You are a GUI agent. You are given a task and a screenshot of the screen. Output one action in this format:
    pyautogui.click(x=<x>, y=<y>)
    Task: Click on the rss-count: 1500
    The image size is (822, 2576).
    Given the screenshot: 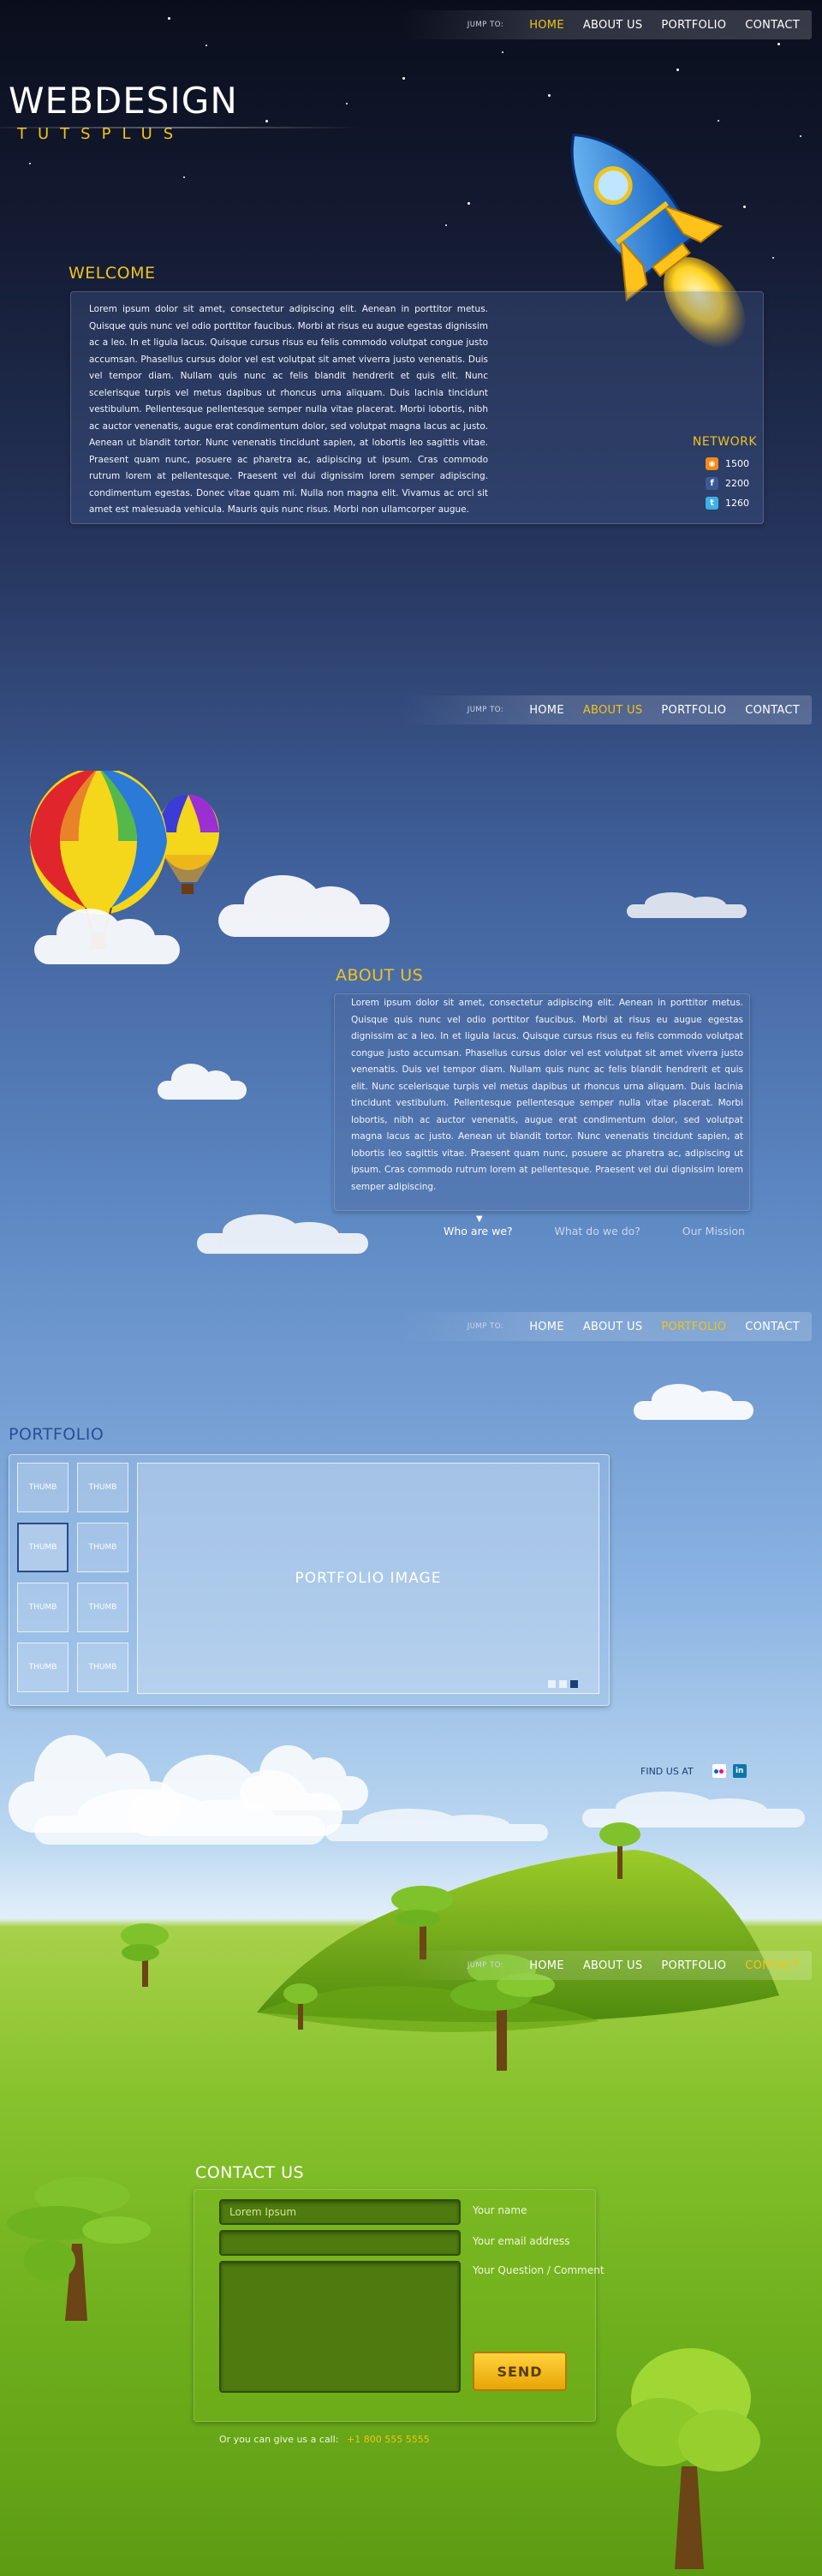 What is the action you would take?
    pyautogui.click(x=737, y=463)
    